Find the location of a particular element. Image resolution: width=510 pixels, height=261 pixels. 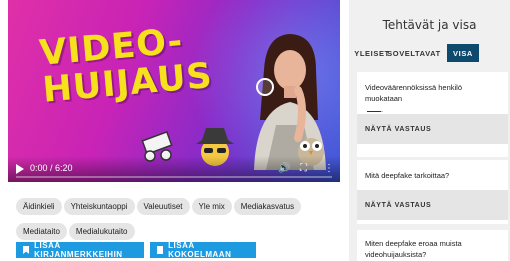

tag: Mediakasvatus is located at coordinates (267, 206).